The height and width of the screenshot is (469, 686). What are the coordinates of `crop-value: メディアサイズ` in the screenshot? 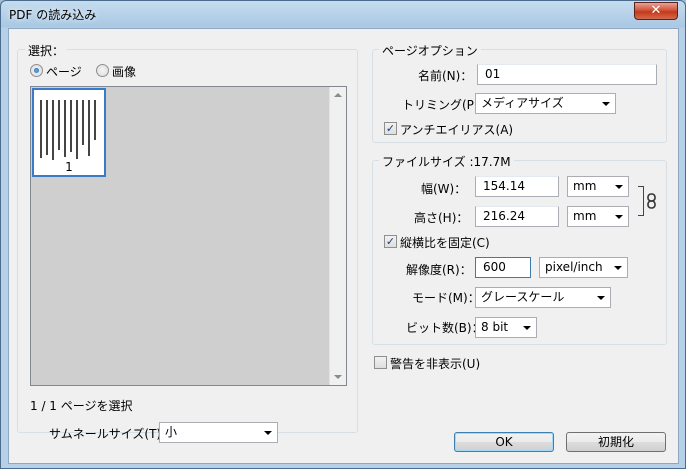 It's located at (522, 103).